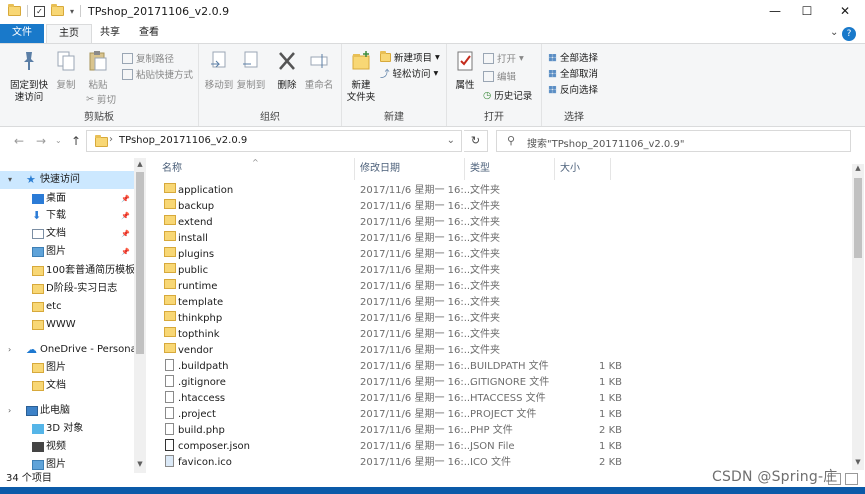 The height and width of the screenshot is (494, 865). Describe the element at coordinates (451, 140) in the screenshot. I see `address-dropdown-icon: ⌄` at that location.